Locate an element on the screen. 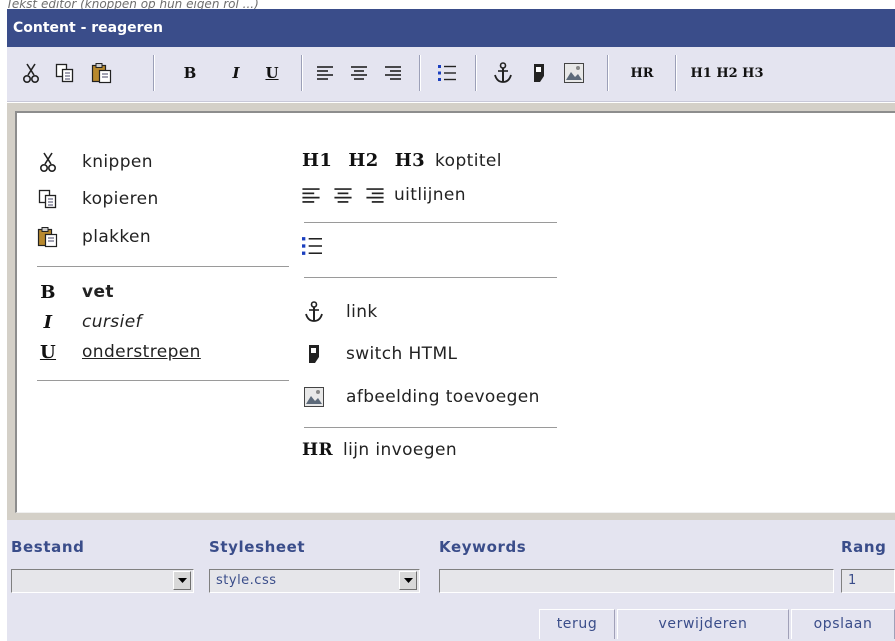 The height and width of the screenshot is (641, 895). italic-glyph: I is located at coordinates (48, 322).